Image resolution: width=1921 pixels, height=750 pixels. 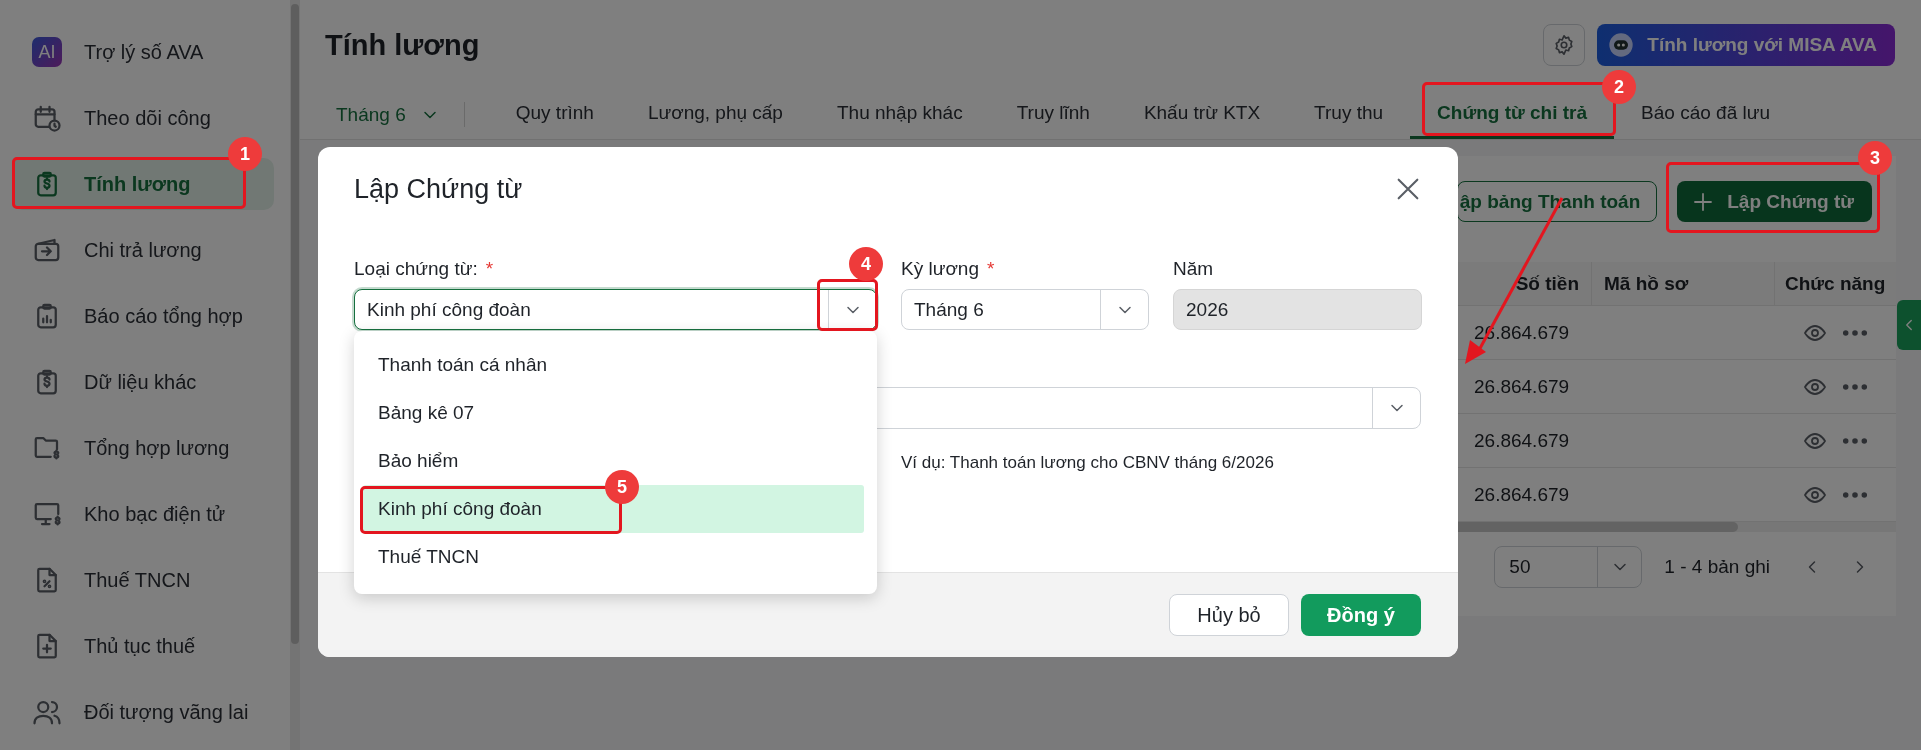 I want to click on settings-icon, so click(x=1564, y=45).